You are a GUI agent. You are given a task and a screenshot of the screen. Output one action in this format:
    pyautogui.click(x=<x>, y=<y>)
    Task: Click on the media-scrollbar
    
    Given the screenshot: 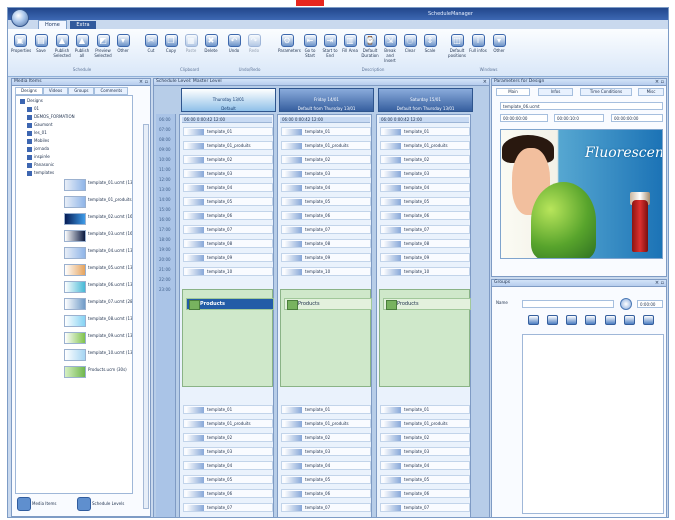 What is the action you would take?
    pyautogui.click(x=146, y=316)
    